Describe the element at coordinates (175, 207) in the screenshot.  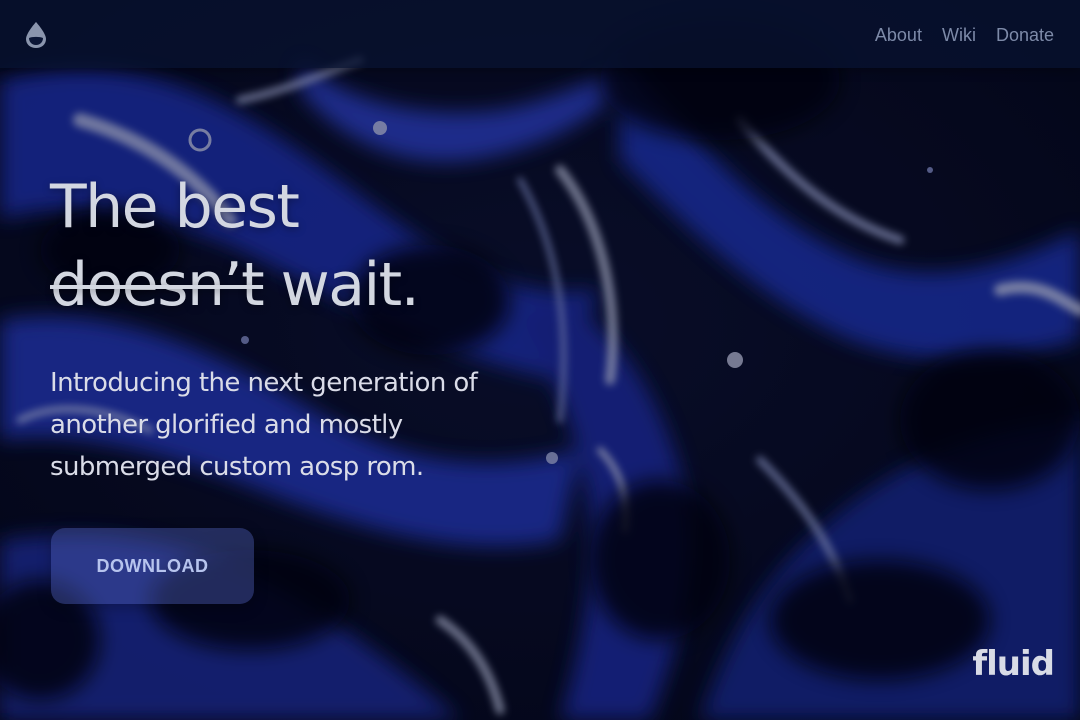
I see `headline-line-1: The best` at that location.